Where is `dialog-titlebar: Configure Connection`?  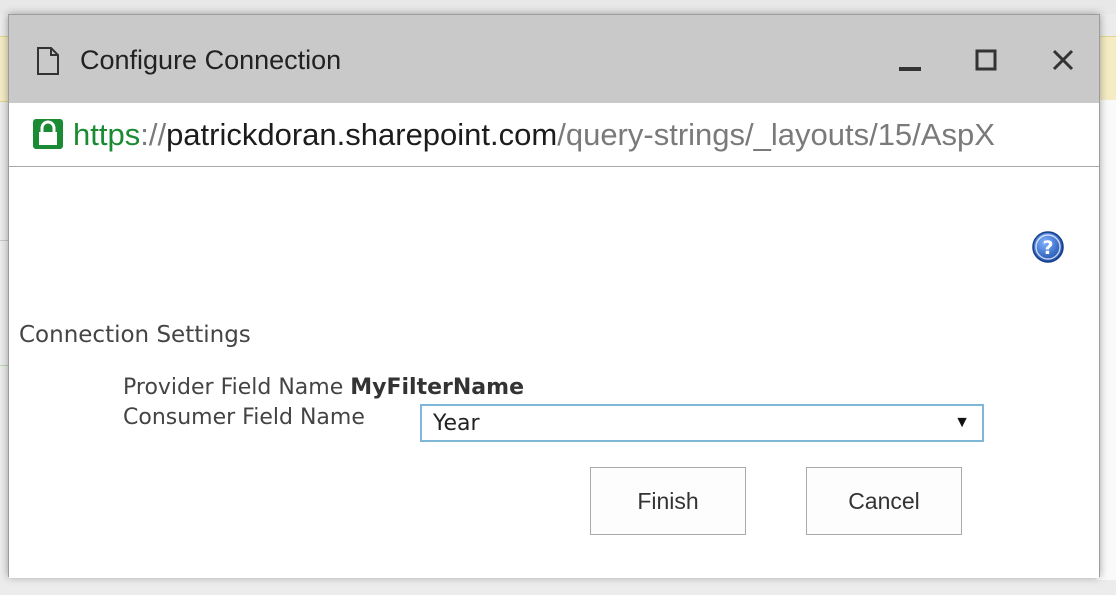
dialog-titlebar: Configure Connection is located at coordinates (554, 59).